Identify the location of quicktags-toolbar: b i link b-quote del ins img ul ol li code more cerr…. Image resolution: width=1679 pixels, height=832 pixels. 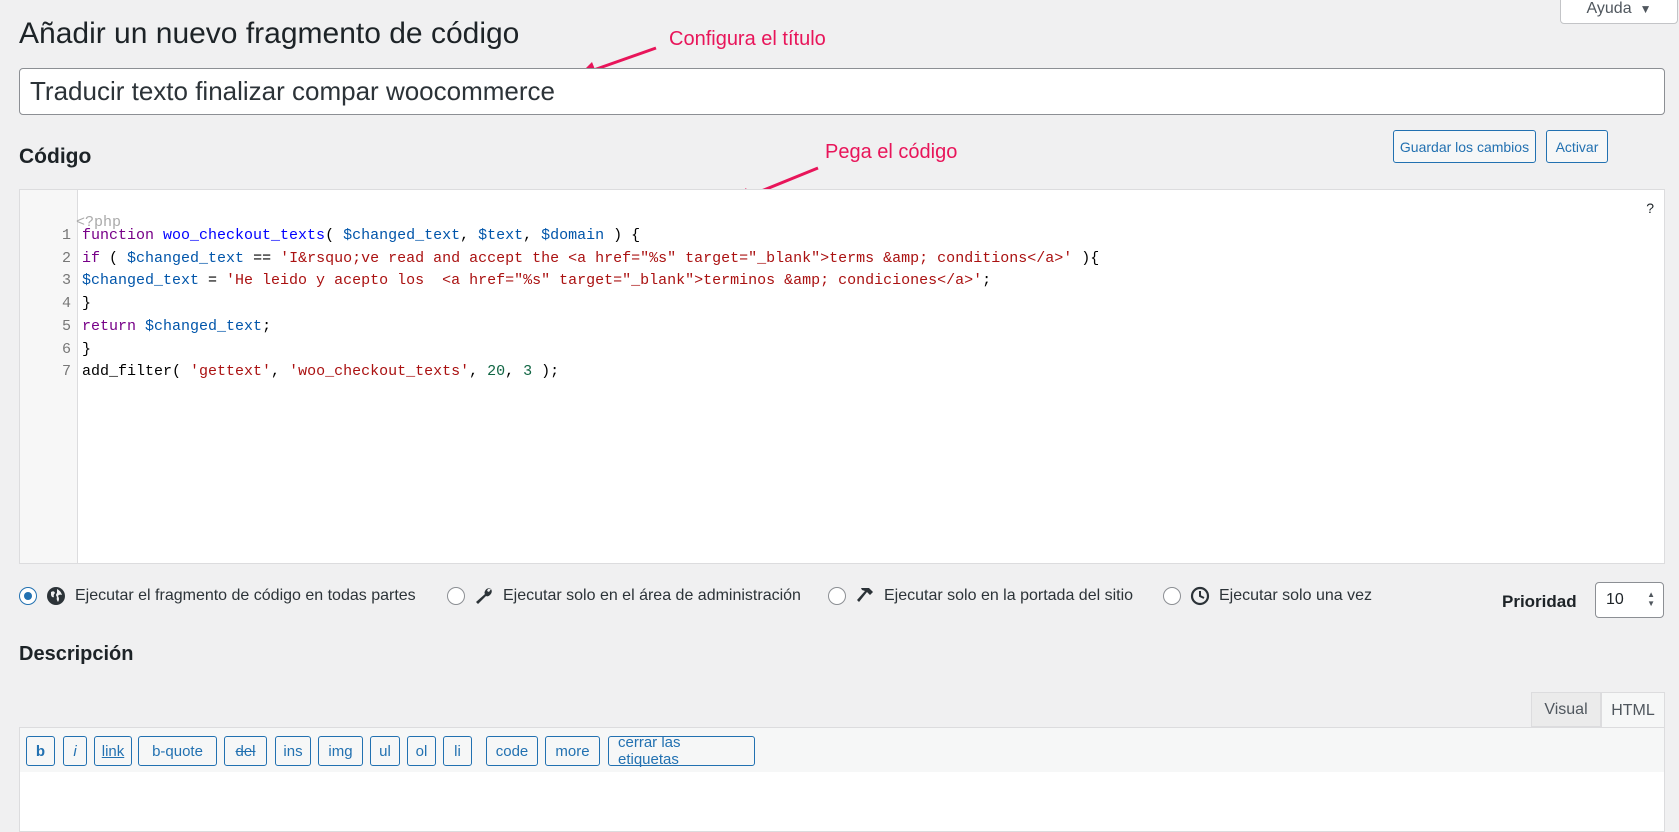
(842, 750).